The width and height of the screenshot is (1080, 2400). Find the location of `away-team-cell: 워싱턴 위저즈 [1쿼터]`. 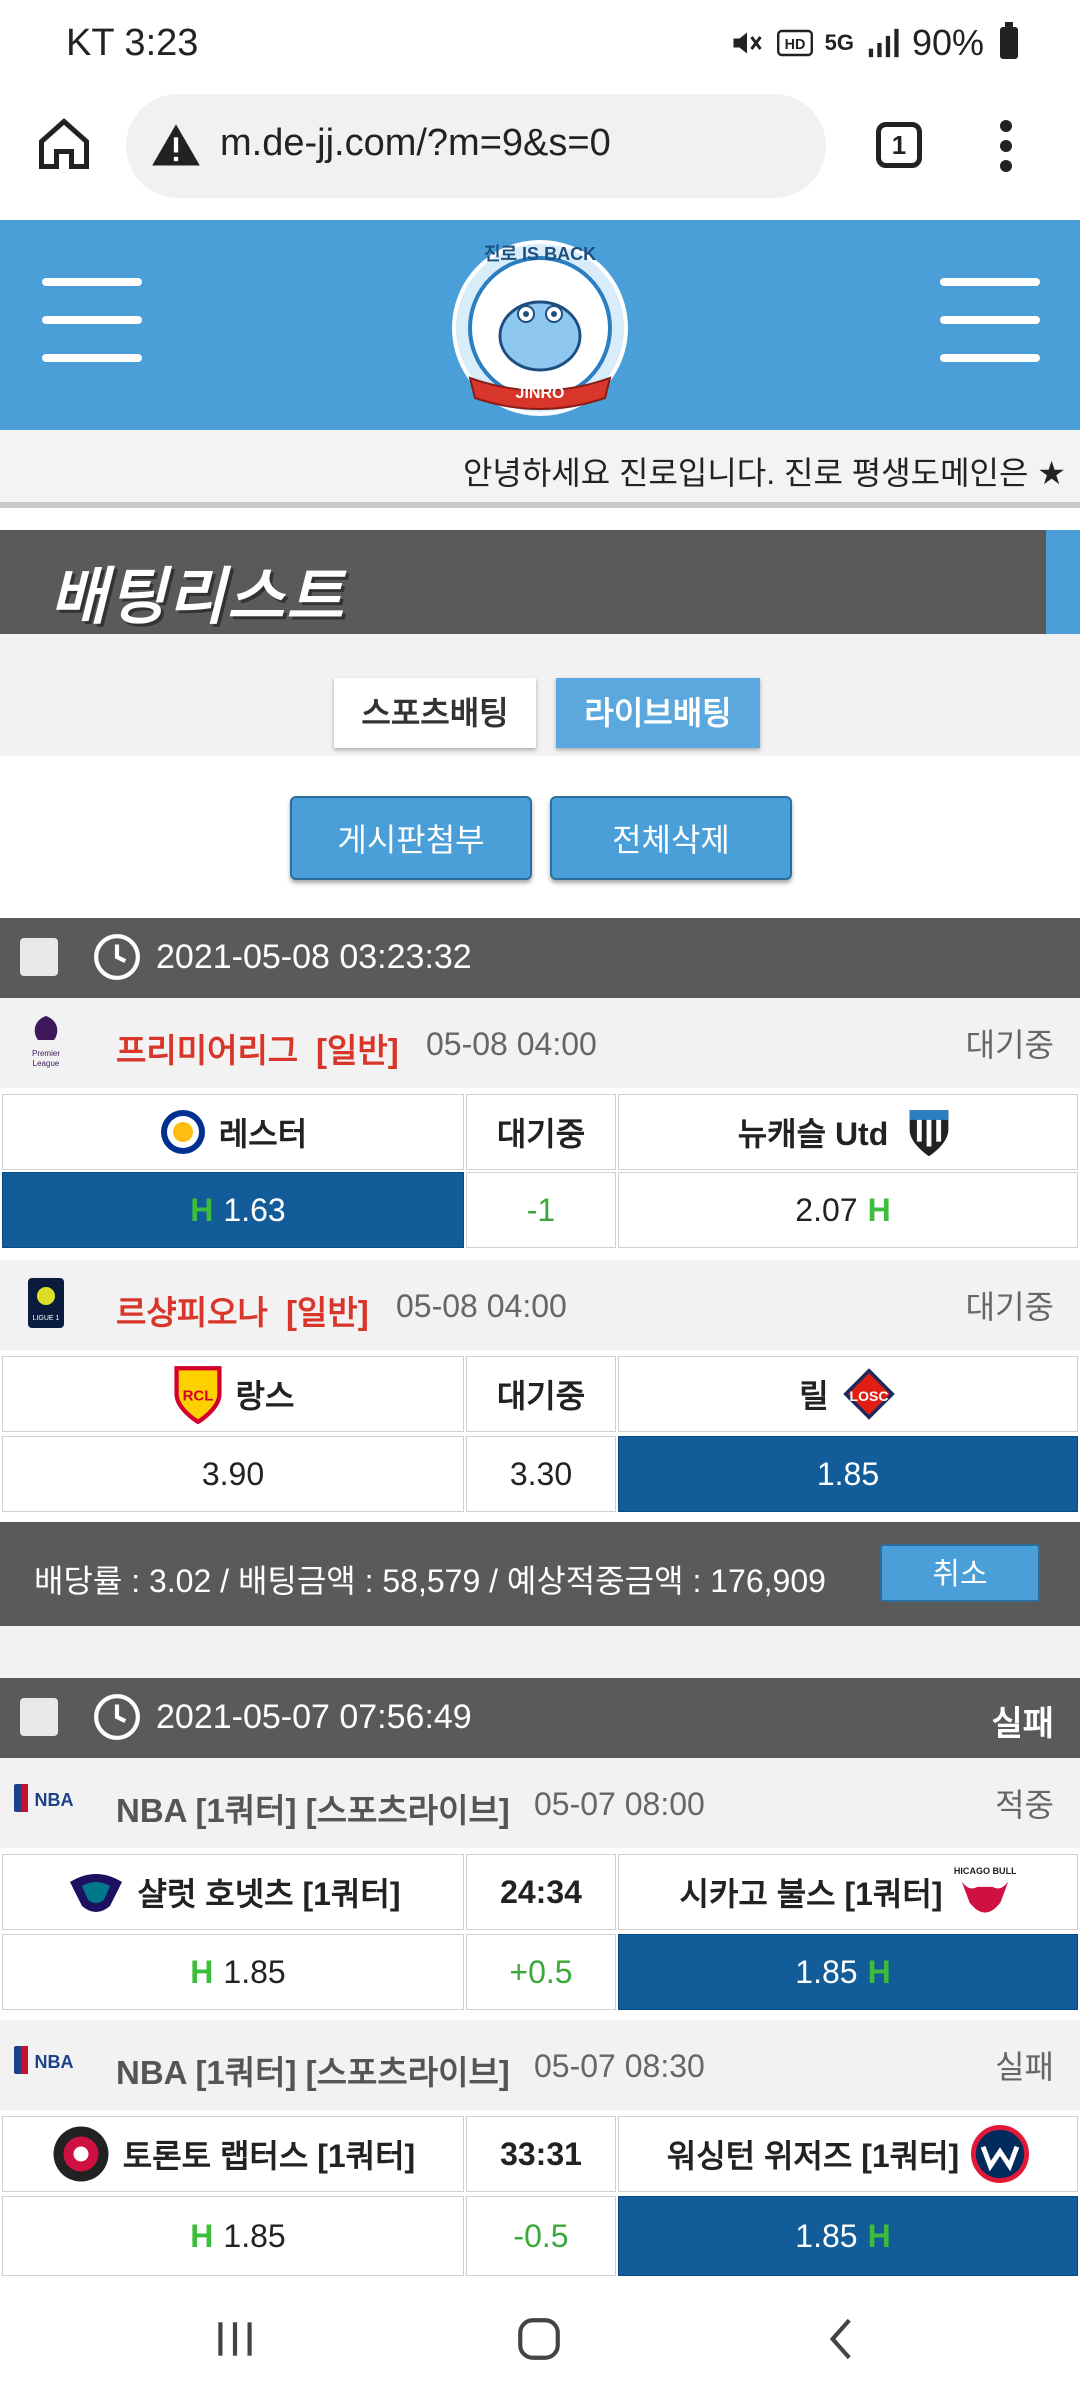

away-team-cell: 워싱턴 위저즈 [1쿼터] is located at coordinates (848, 2154).